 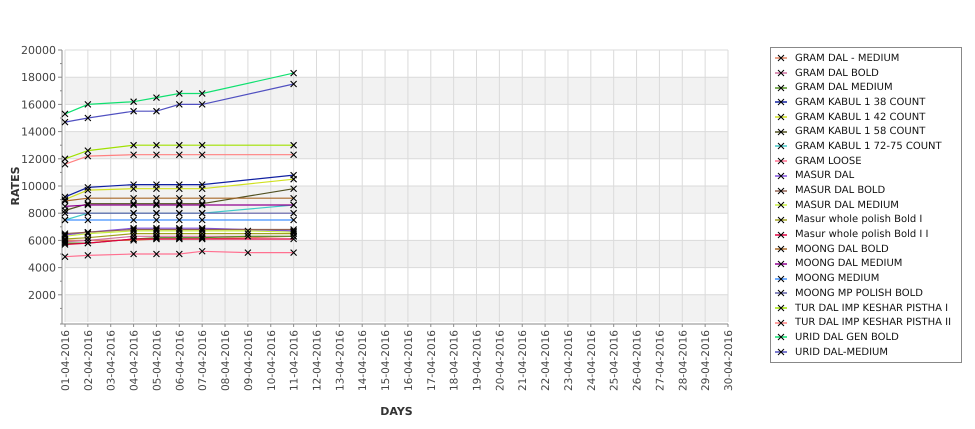 What do you see at coordinates (861, 235) in the screenshot?
I see `legend-label: Masur whole polish Bold I I` at bounding box center [861, 235].